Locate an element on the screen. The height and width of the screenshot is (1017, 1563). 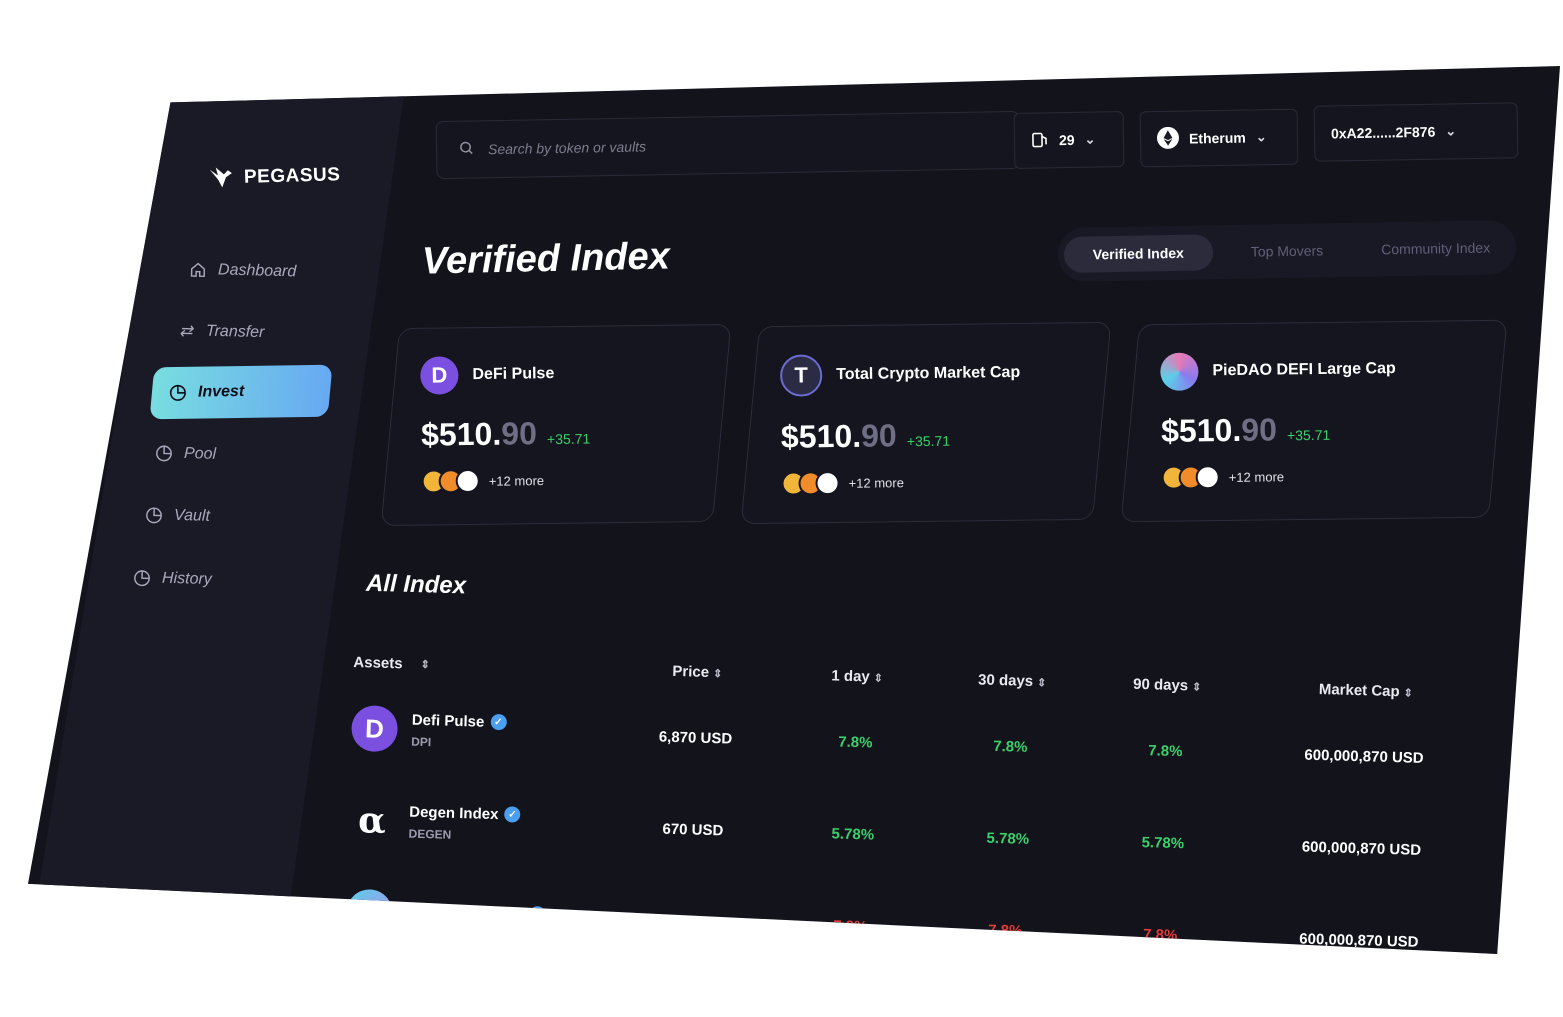
network-selector: Etherum ⌄ is located at coordinates (1219, 138).